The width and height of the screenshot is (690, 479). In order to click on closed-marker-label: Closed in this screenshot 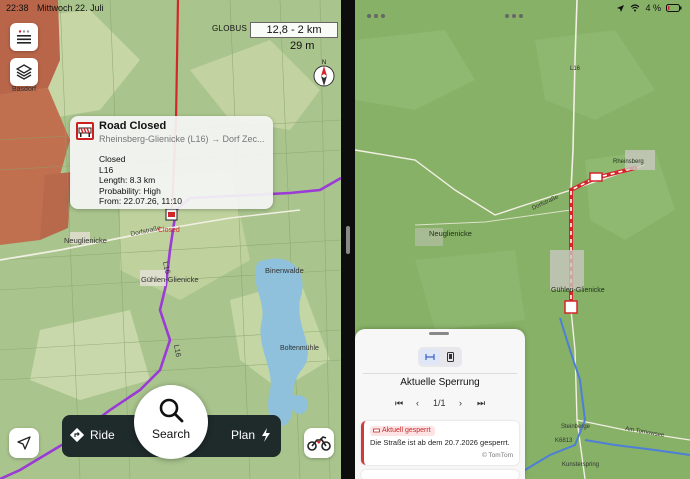, I will do `click(169, 230)`.